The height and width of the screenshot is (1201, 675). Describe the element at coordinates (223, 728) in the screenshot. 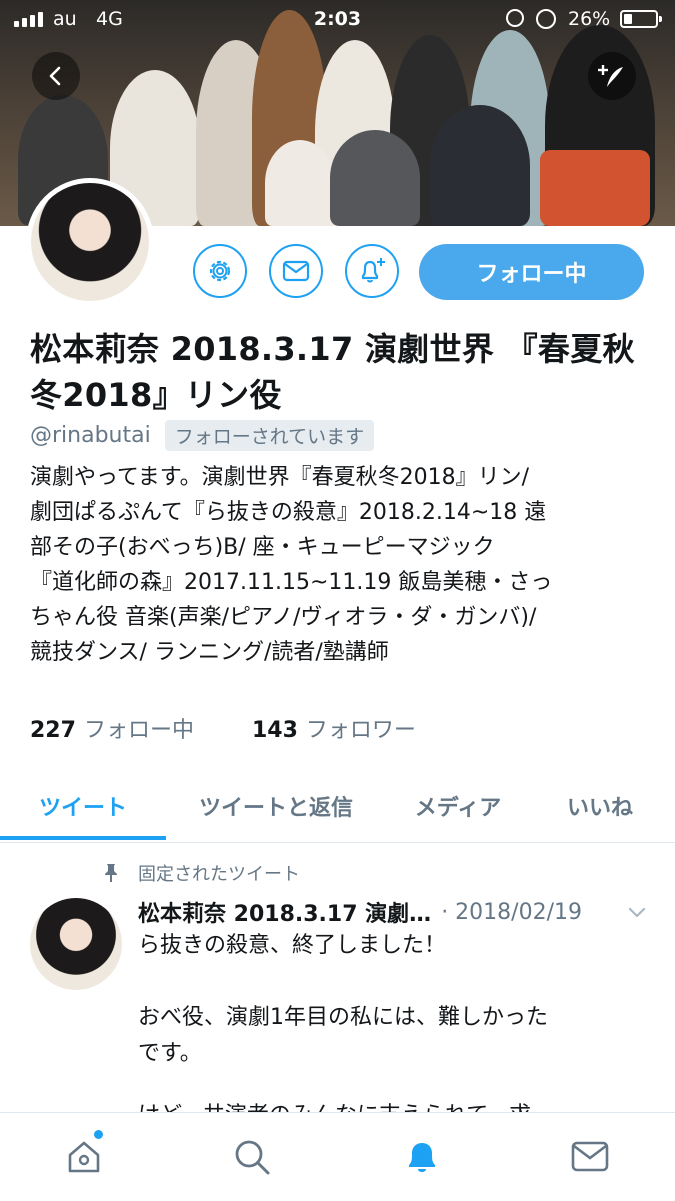

I see `profile-stats: 227 フォロー中 143 フォロワー` at that location.